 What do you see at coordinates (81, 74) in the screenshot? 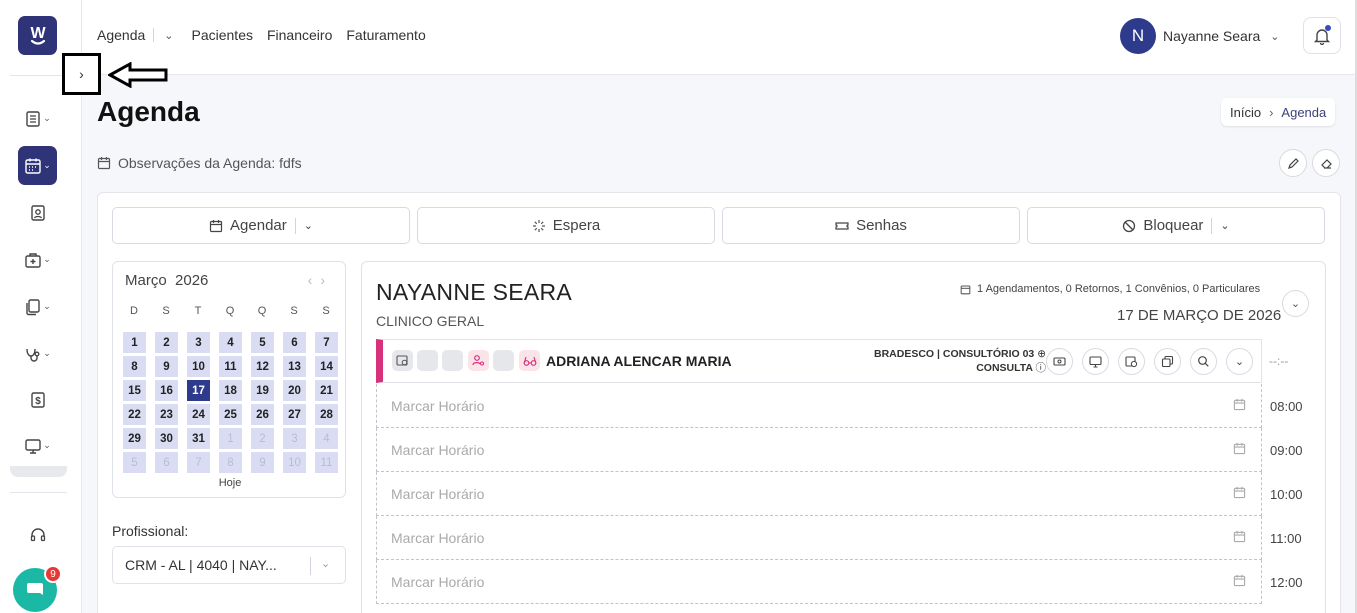
I see `sidebar-toggle-button: ›` at bounding box center [81, 74].